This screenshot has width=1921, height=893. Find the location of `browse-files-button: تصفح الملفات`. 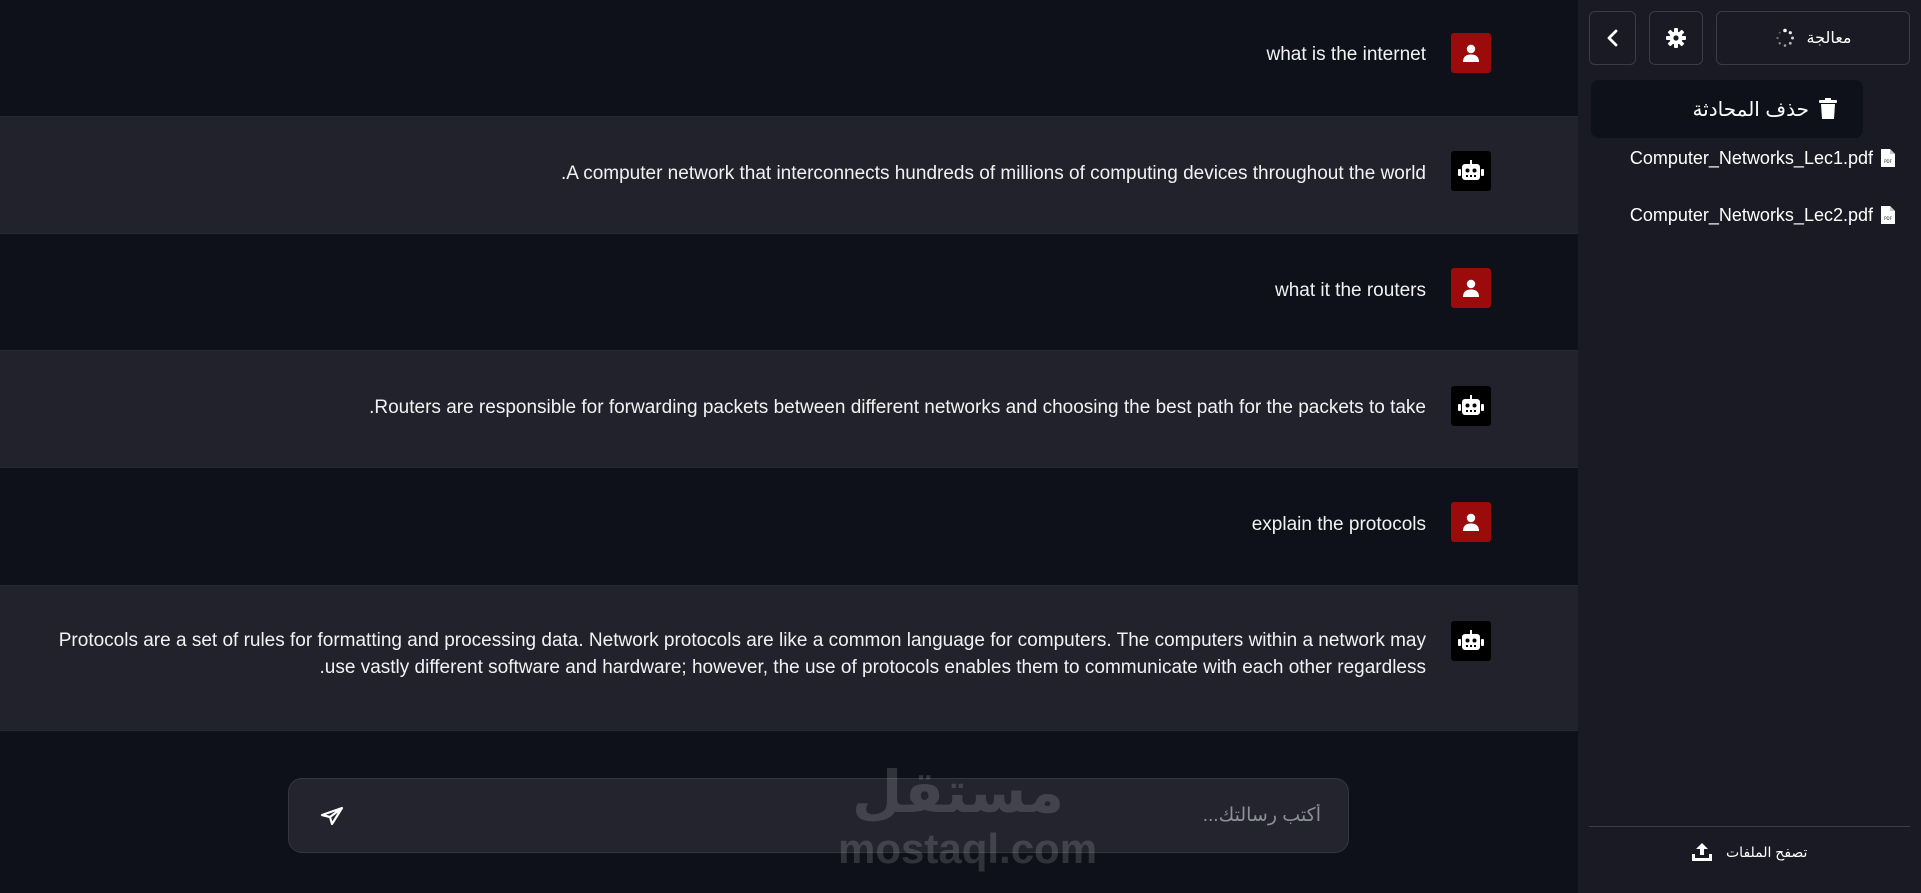

browse-files-button: تصفح الملفات is located at coordinates (1749, 852).